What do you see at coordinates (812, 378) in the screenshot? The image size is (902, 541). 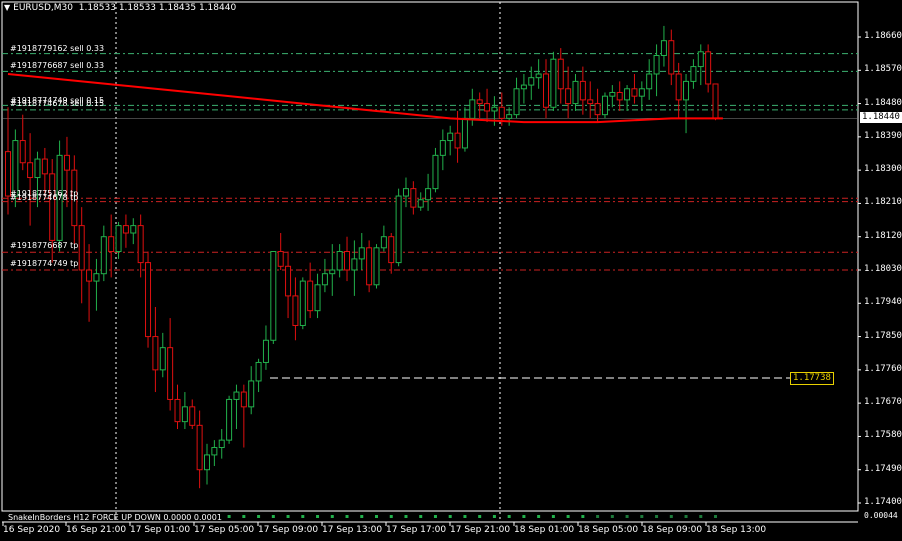 I see `horizontal-line-price-label: 1.17738` at bounding box center [812, 378].